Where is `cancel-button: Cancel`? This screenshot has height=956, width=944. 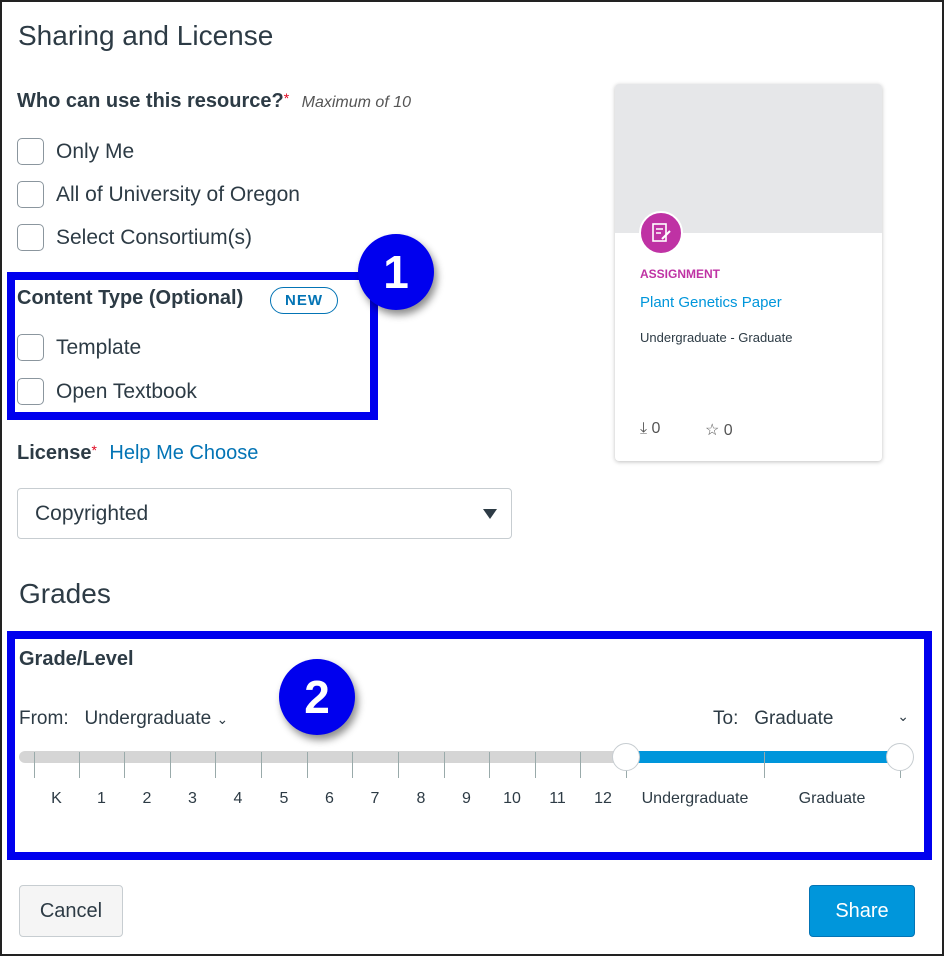
cancel-button: Cancel is located at coordinates (71, 911).